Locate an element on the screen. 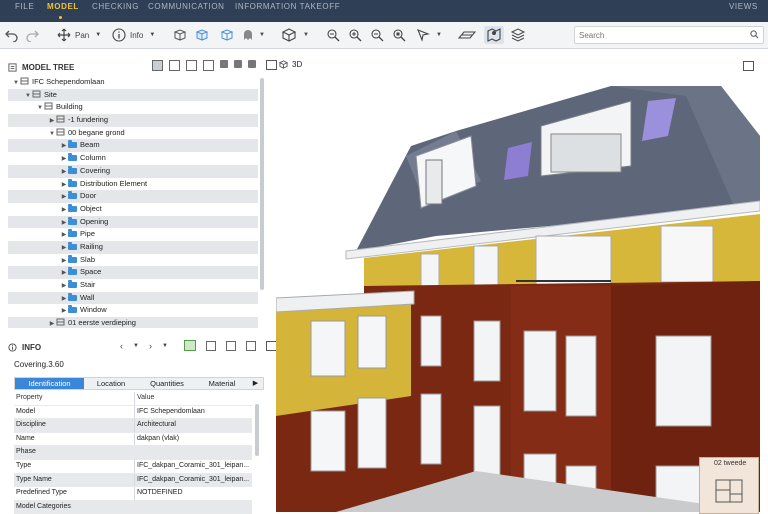 The height and width of the screenshot is (514, 768). tree-item: ▶ Object is located at coordinates (133, 209).